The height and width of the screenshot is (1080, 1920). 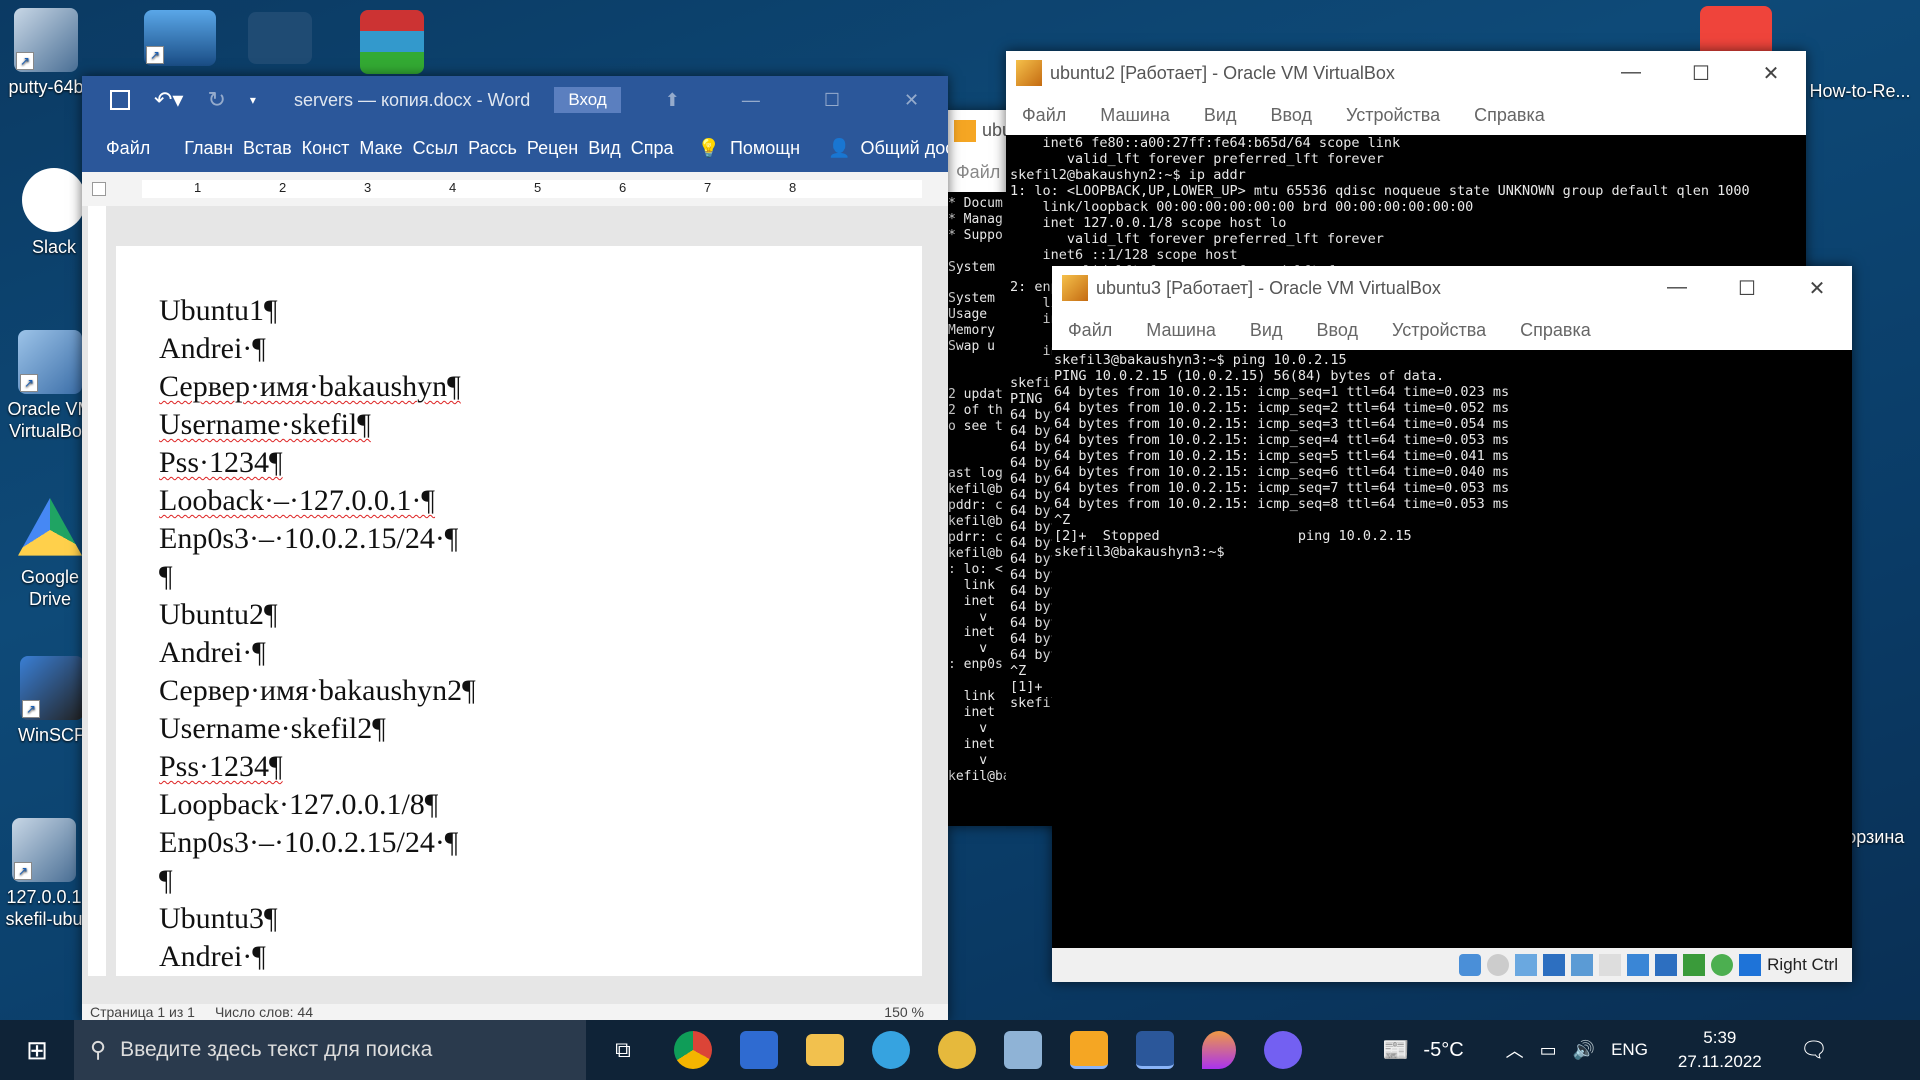 I want to click on optical-drive-icon, so click(x=1498, y=965).